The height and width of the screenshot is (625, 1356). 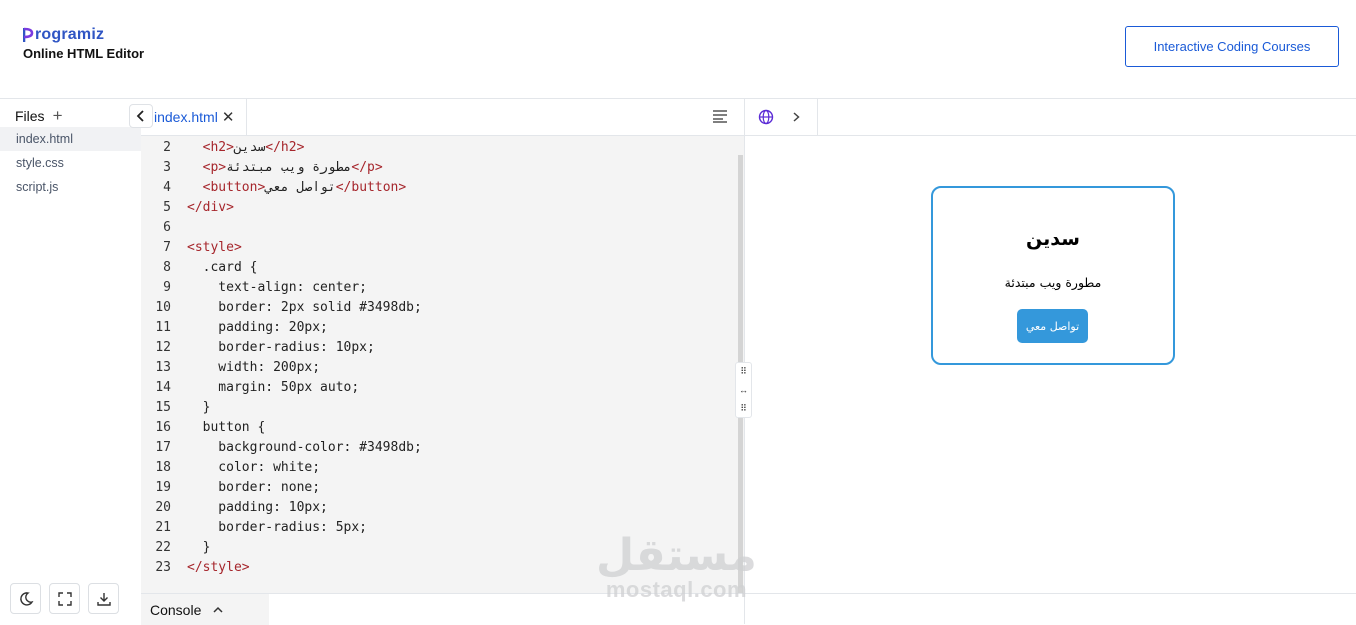 What do you see at coordinates (58, 115) in the screenshot?
I see `add-file-icon: +` at bounding box center [58, 115].